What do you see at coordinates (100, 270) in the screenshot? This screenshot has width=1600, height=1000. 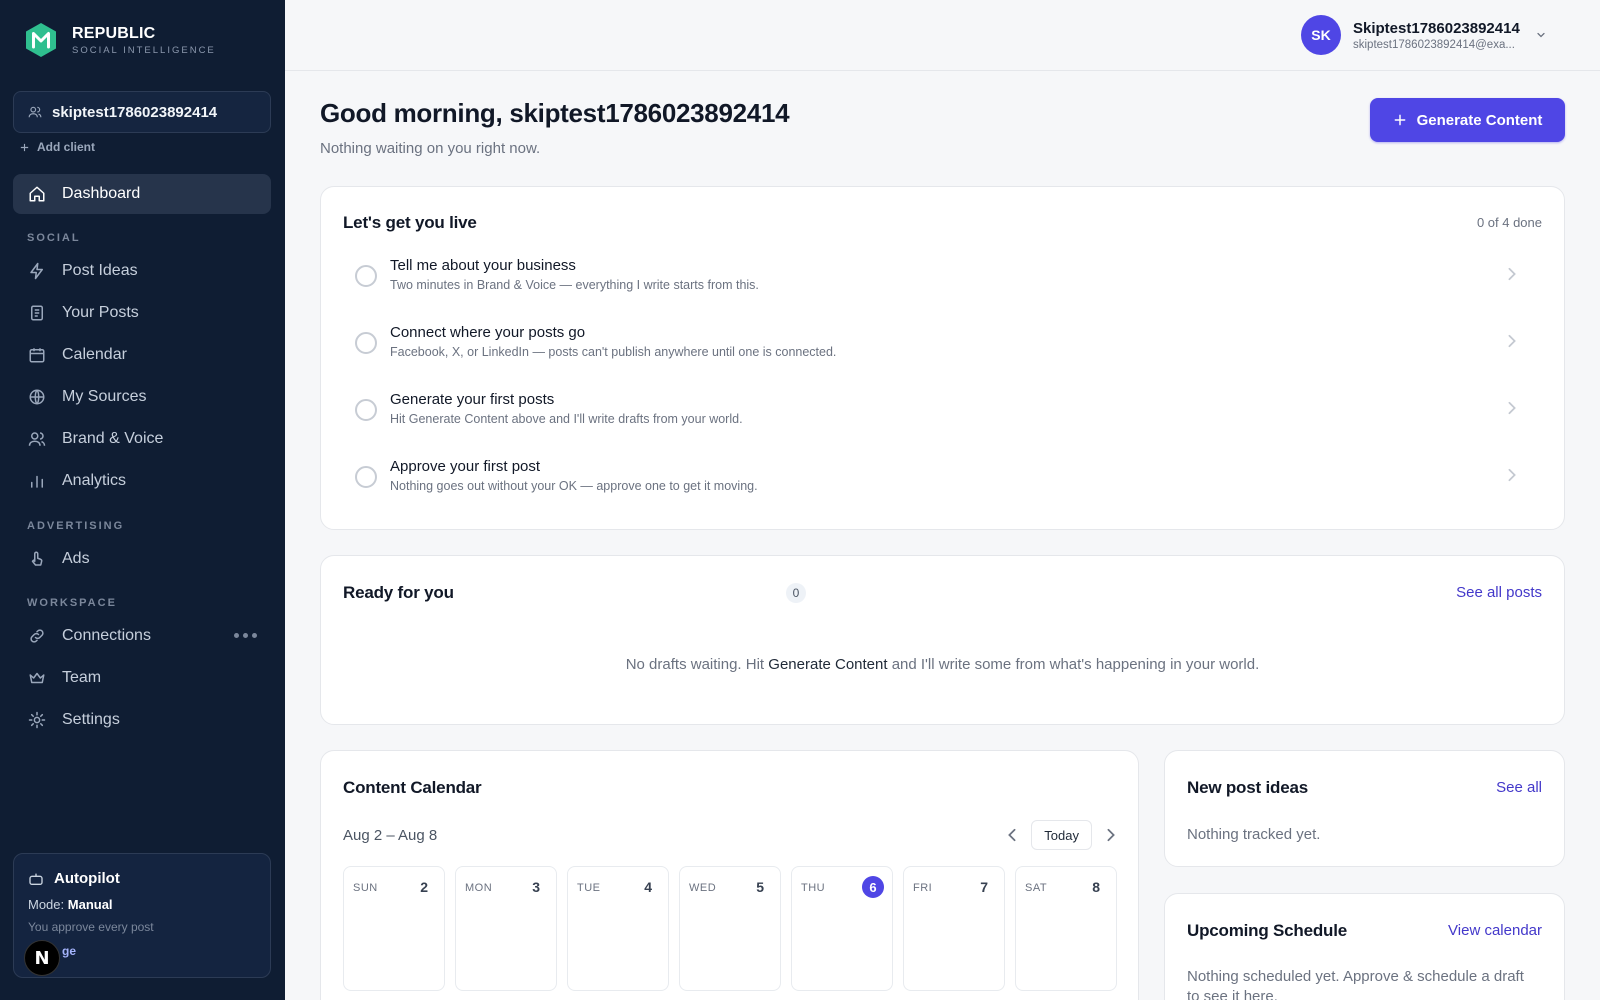 I see `sidebar-item-label: Post Ideas` at bounding box center [100, 270].